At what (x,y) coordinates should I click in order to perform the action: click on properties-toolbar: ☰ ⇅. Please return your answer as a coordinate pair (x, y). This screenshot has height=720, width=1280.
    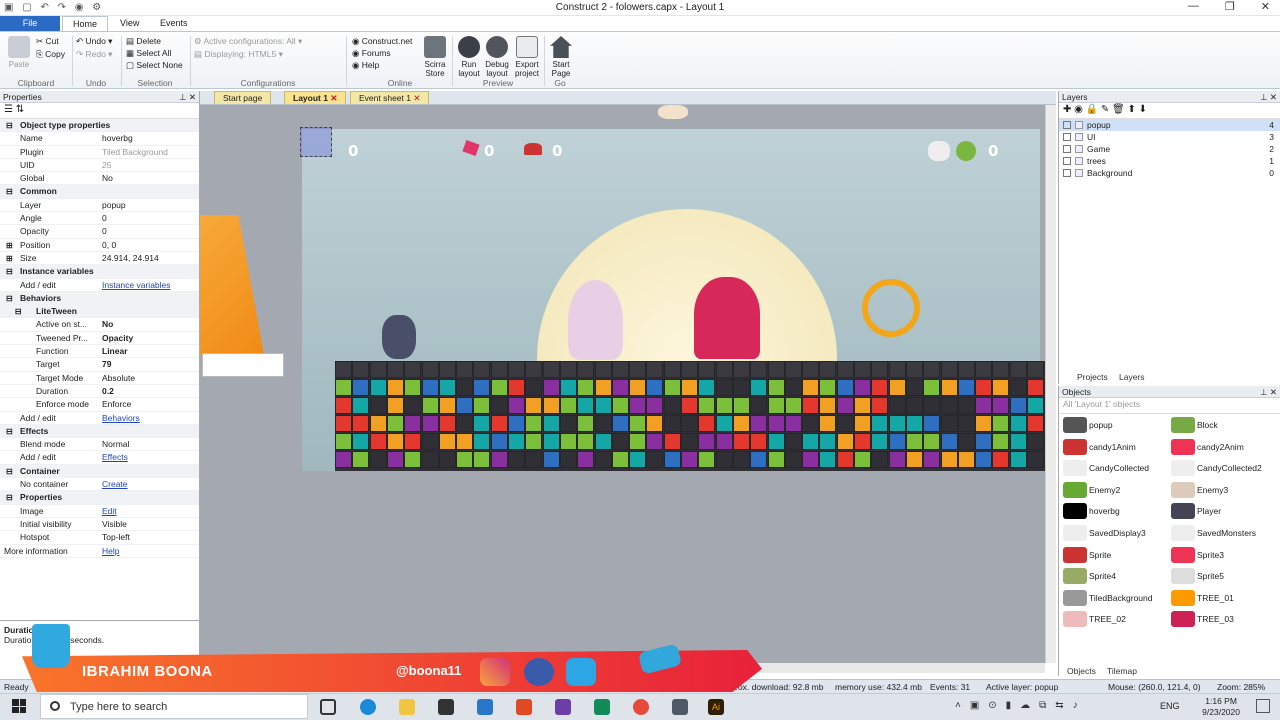
    Looking at the image, I should click on (99, 111).